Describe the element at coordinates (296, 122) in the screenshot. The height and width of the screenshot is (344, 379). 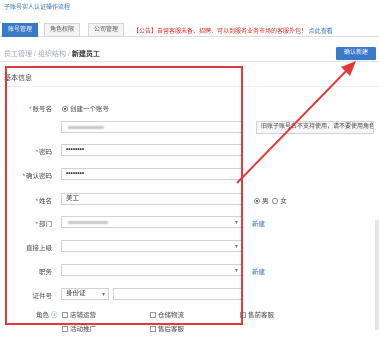
I see `annotation-arrow-icon` at that location.